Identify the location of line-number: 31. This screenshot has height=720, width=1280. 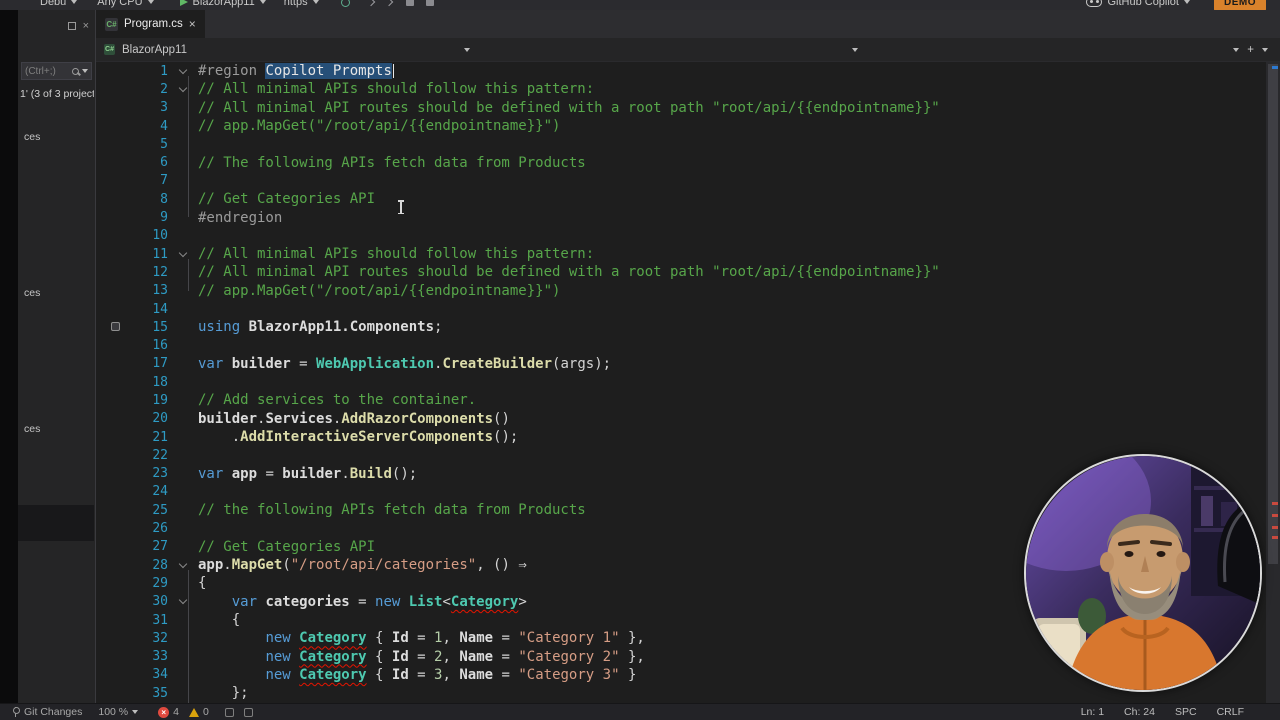
(132, 620).